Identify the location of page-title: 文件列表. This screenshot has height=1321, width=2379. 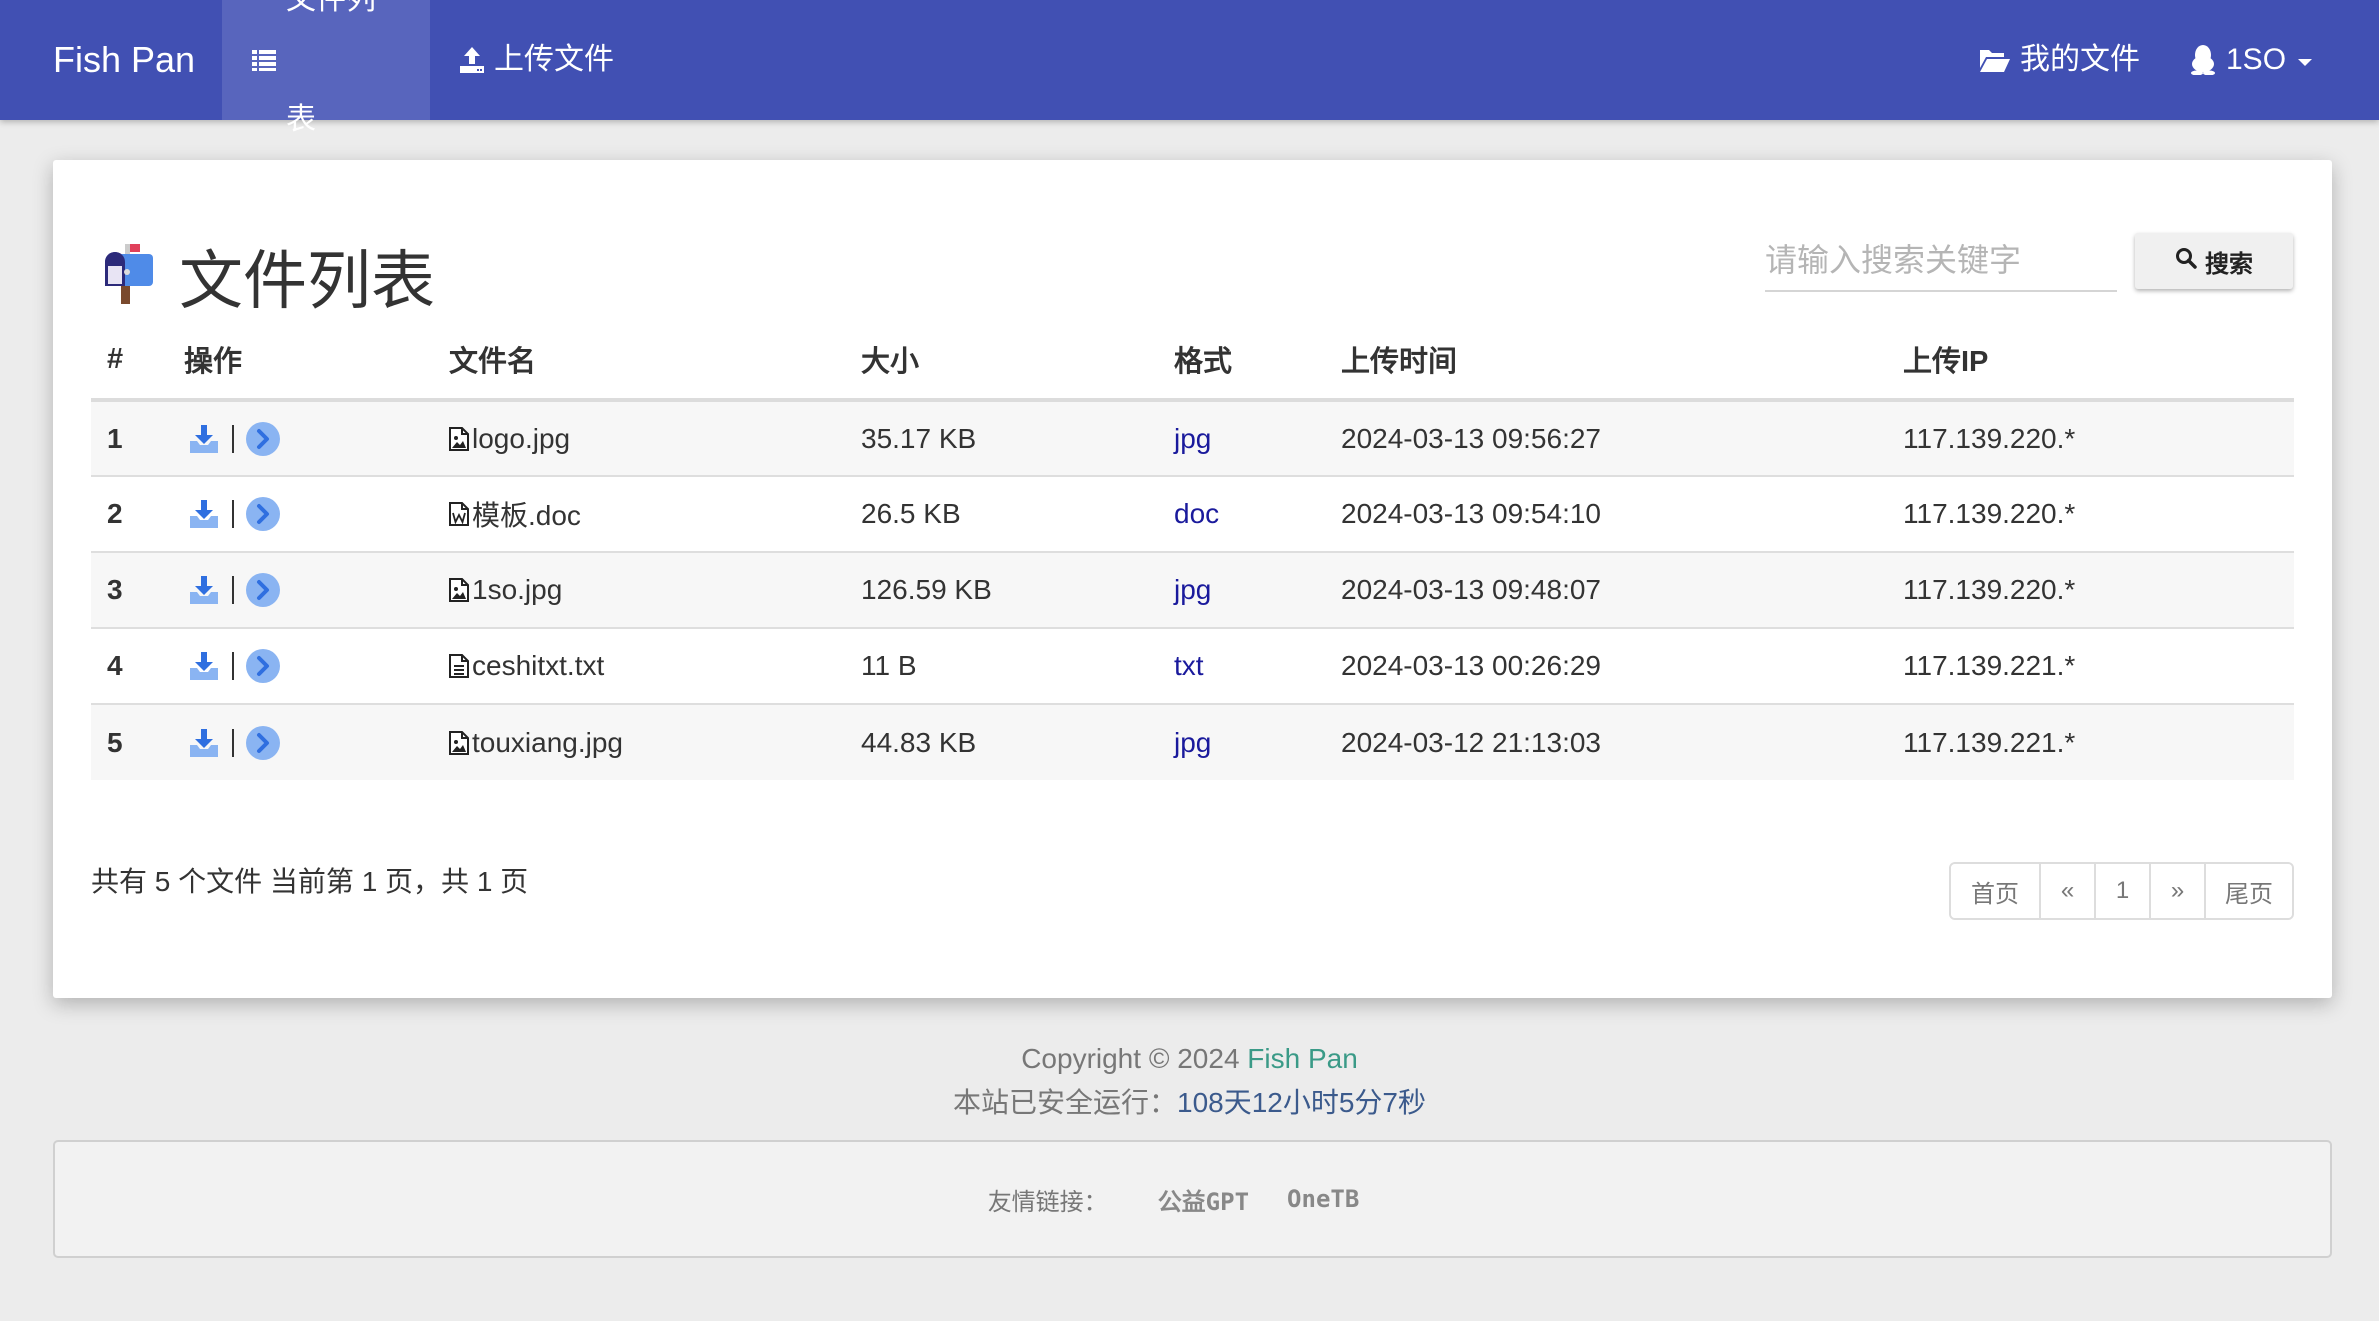
(307, 281).